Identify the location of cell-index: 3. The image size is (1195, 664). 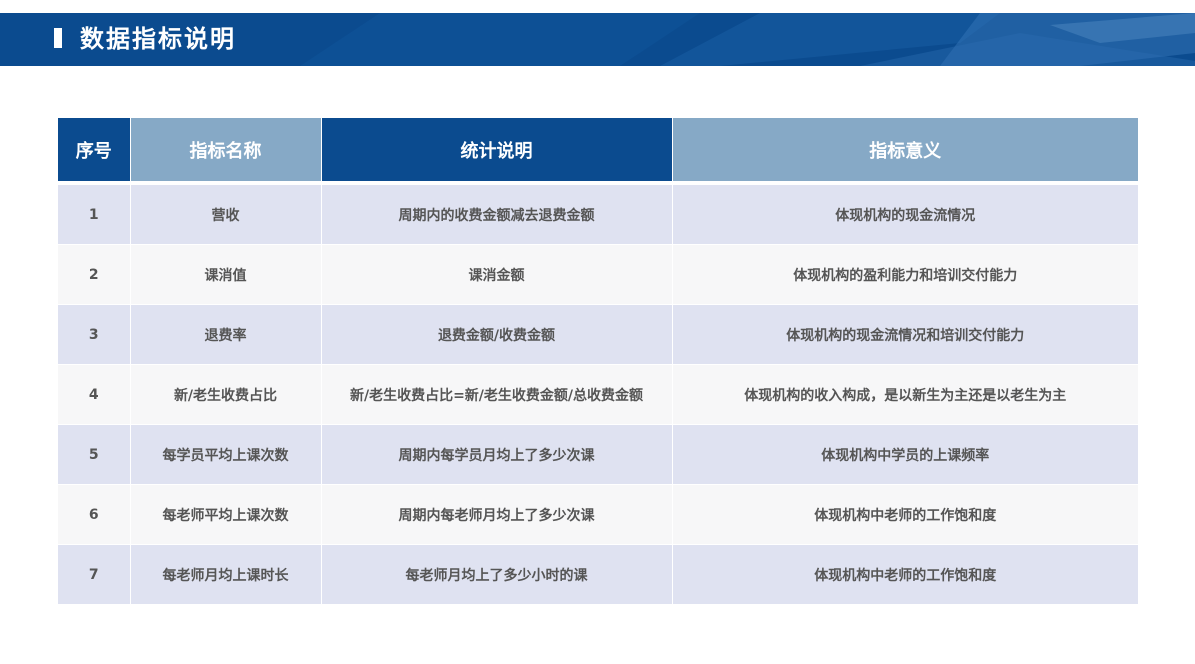
(94, 334).